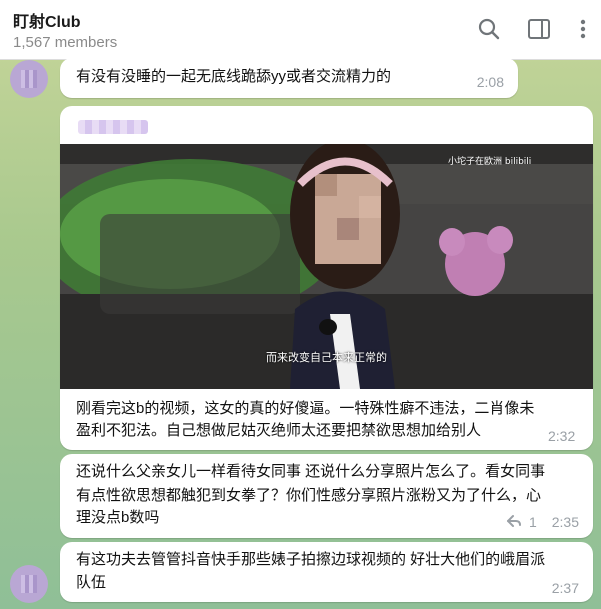 The image size is (601, 609). What do you see at coordinates (309, 495) in the screenshot?
I see `message-text: 有点性欲思想都触犯到女拳了？你们性感分享照片涨粉又为了什么，心` at bounding box center [309, 495].